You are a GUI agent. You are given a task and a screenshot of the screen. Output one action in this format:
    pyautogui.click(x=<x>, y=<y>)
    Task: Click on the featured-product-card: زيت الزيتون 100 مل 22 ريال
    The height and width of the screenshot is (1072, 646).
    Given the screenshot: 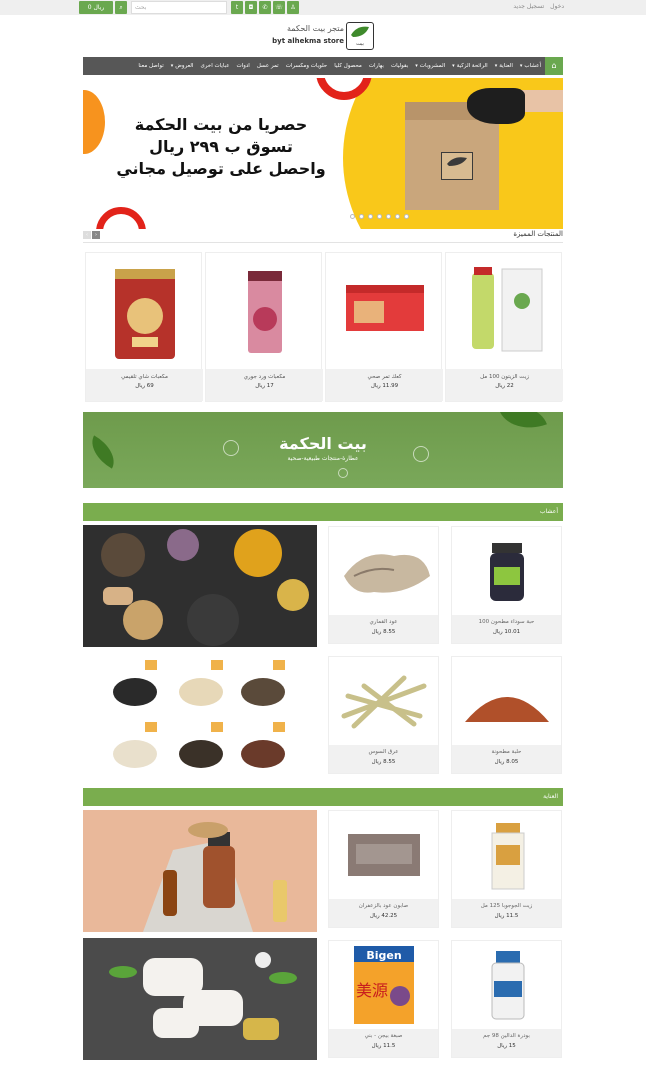 What is the action you would take?
    pyautogui.click(x=504, y=327)
    